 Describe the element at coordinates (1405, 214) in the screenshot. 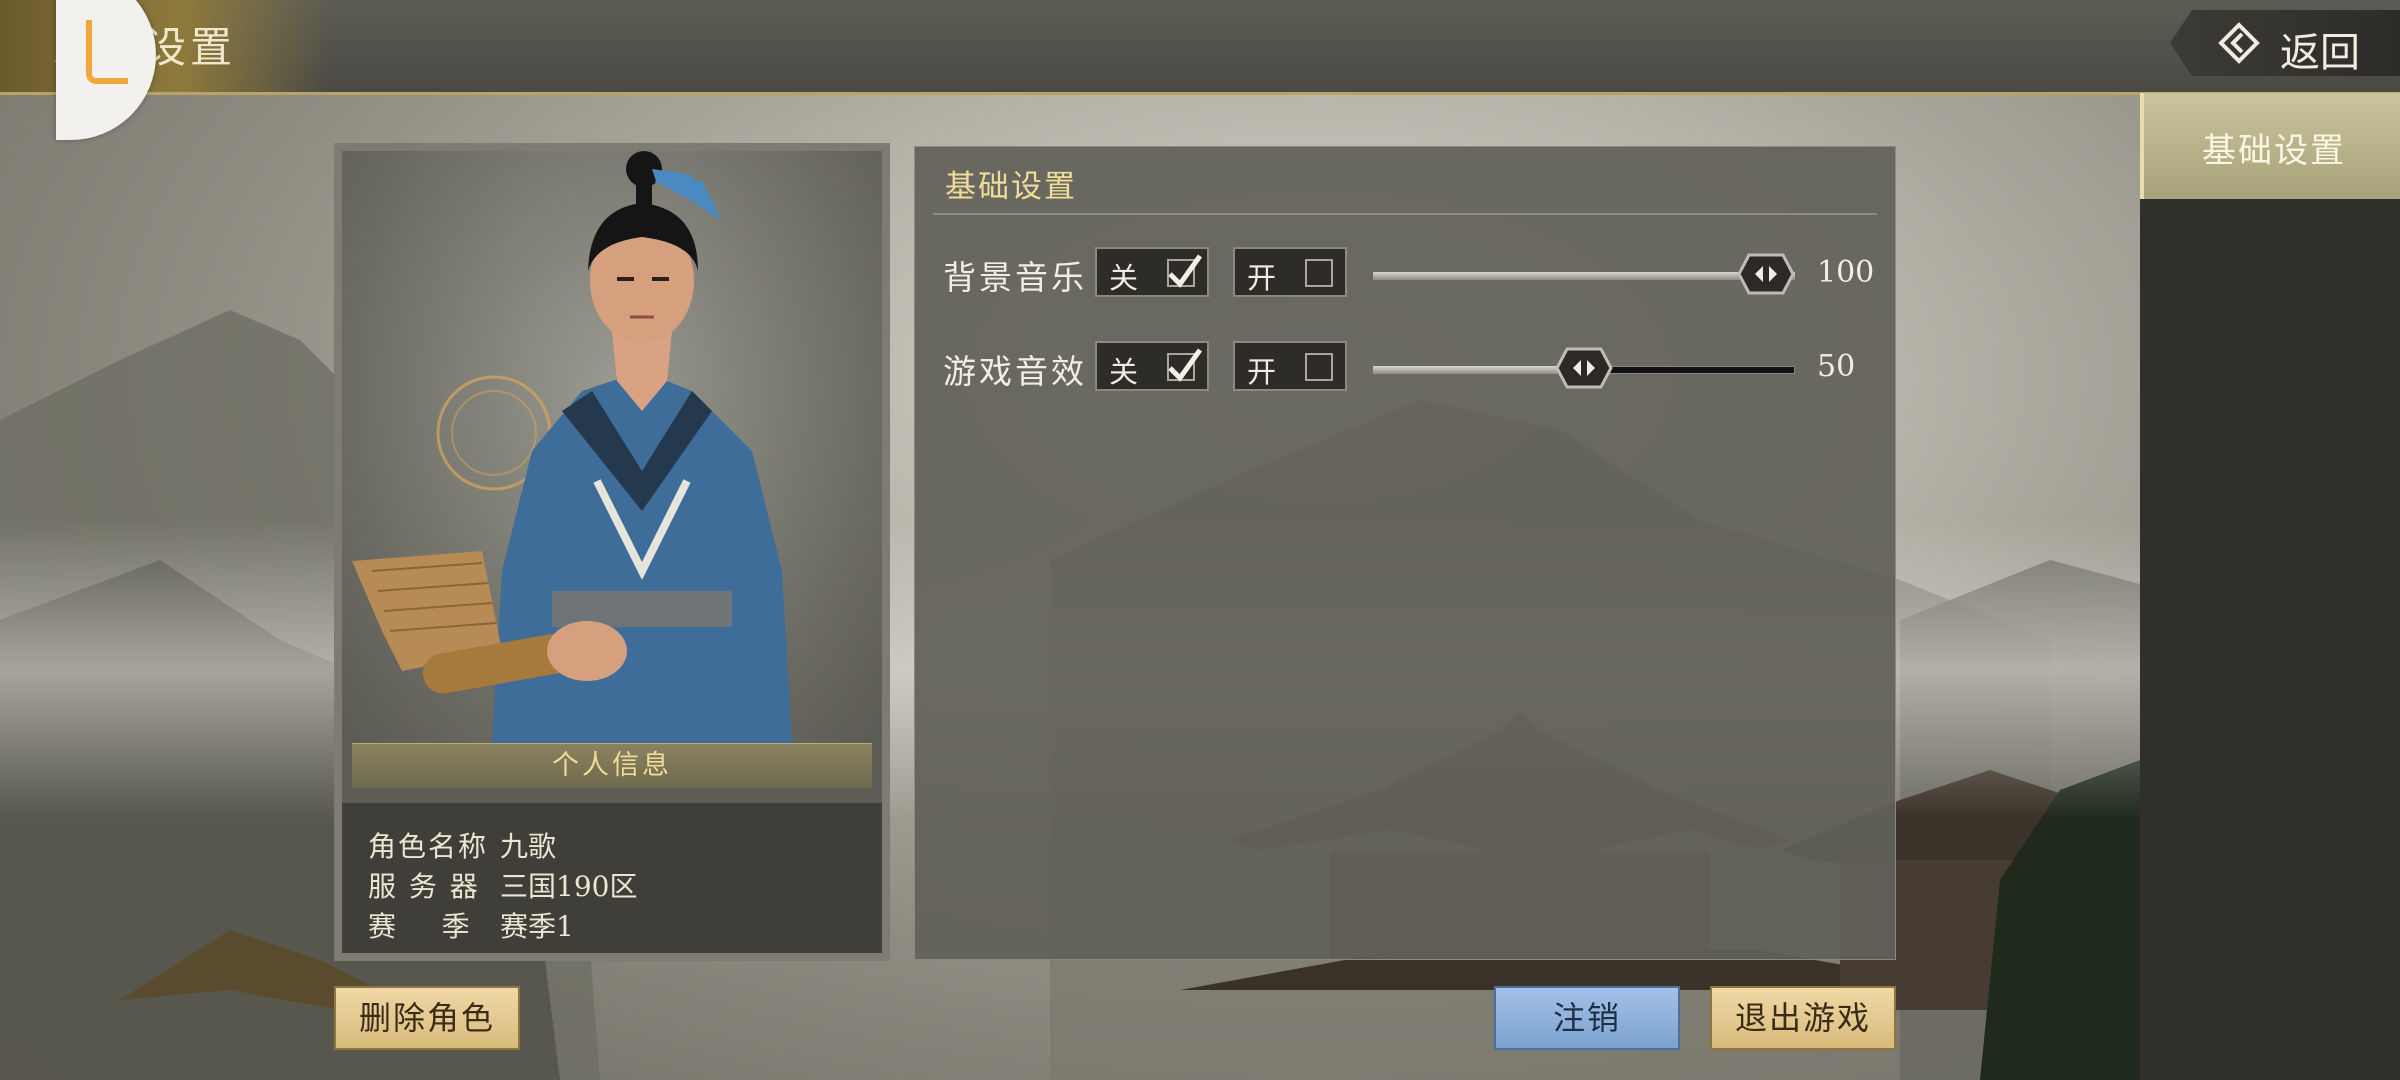

I see `divider` at that location.